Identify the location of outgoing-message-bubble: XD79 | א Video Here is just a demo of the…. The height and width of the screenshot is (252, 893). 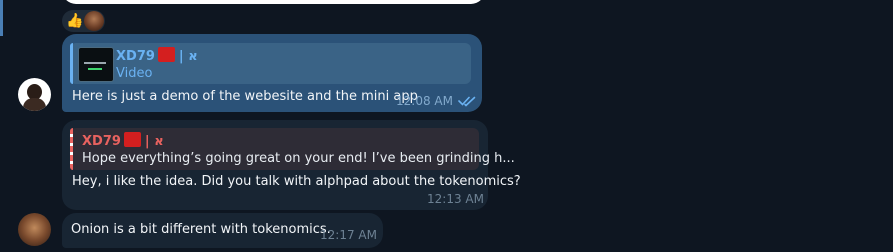
(272, 73).